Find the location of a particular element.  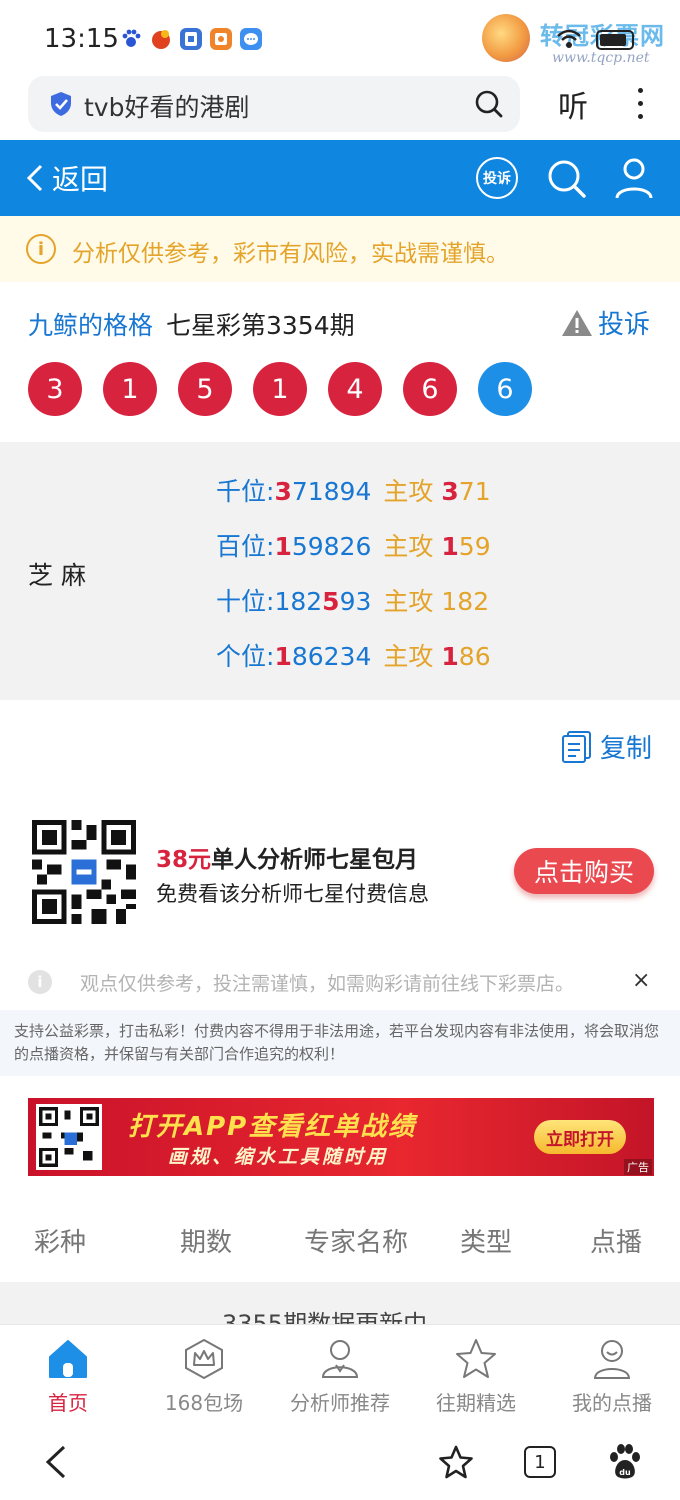

tab-home: 首页 is located at coordinates (68, 1376).